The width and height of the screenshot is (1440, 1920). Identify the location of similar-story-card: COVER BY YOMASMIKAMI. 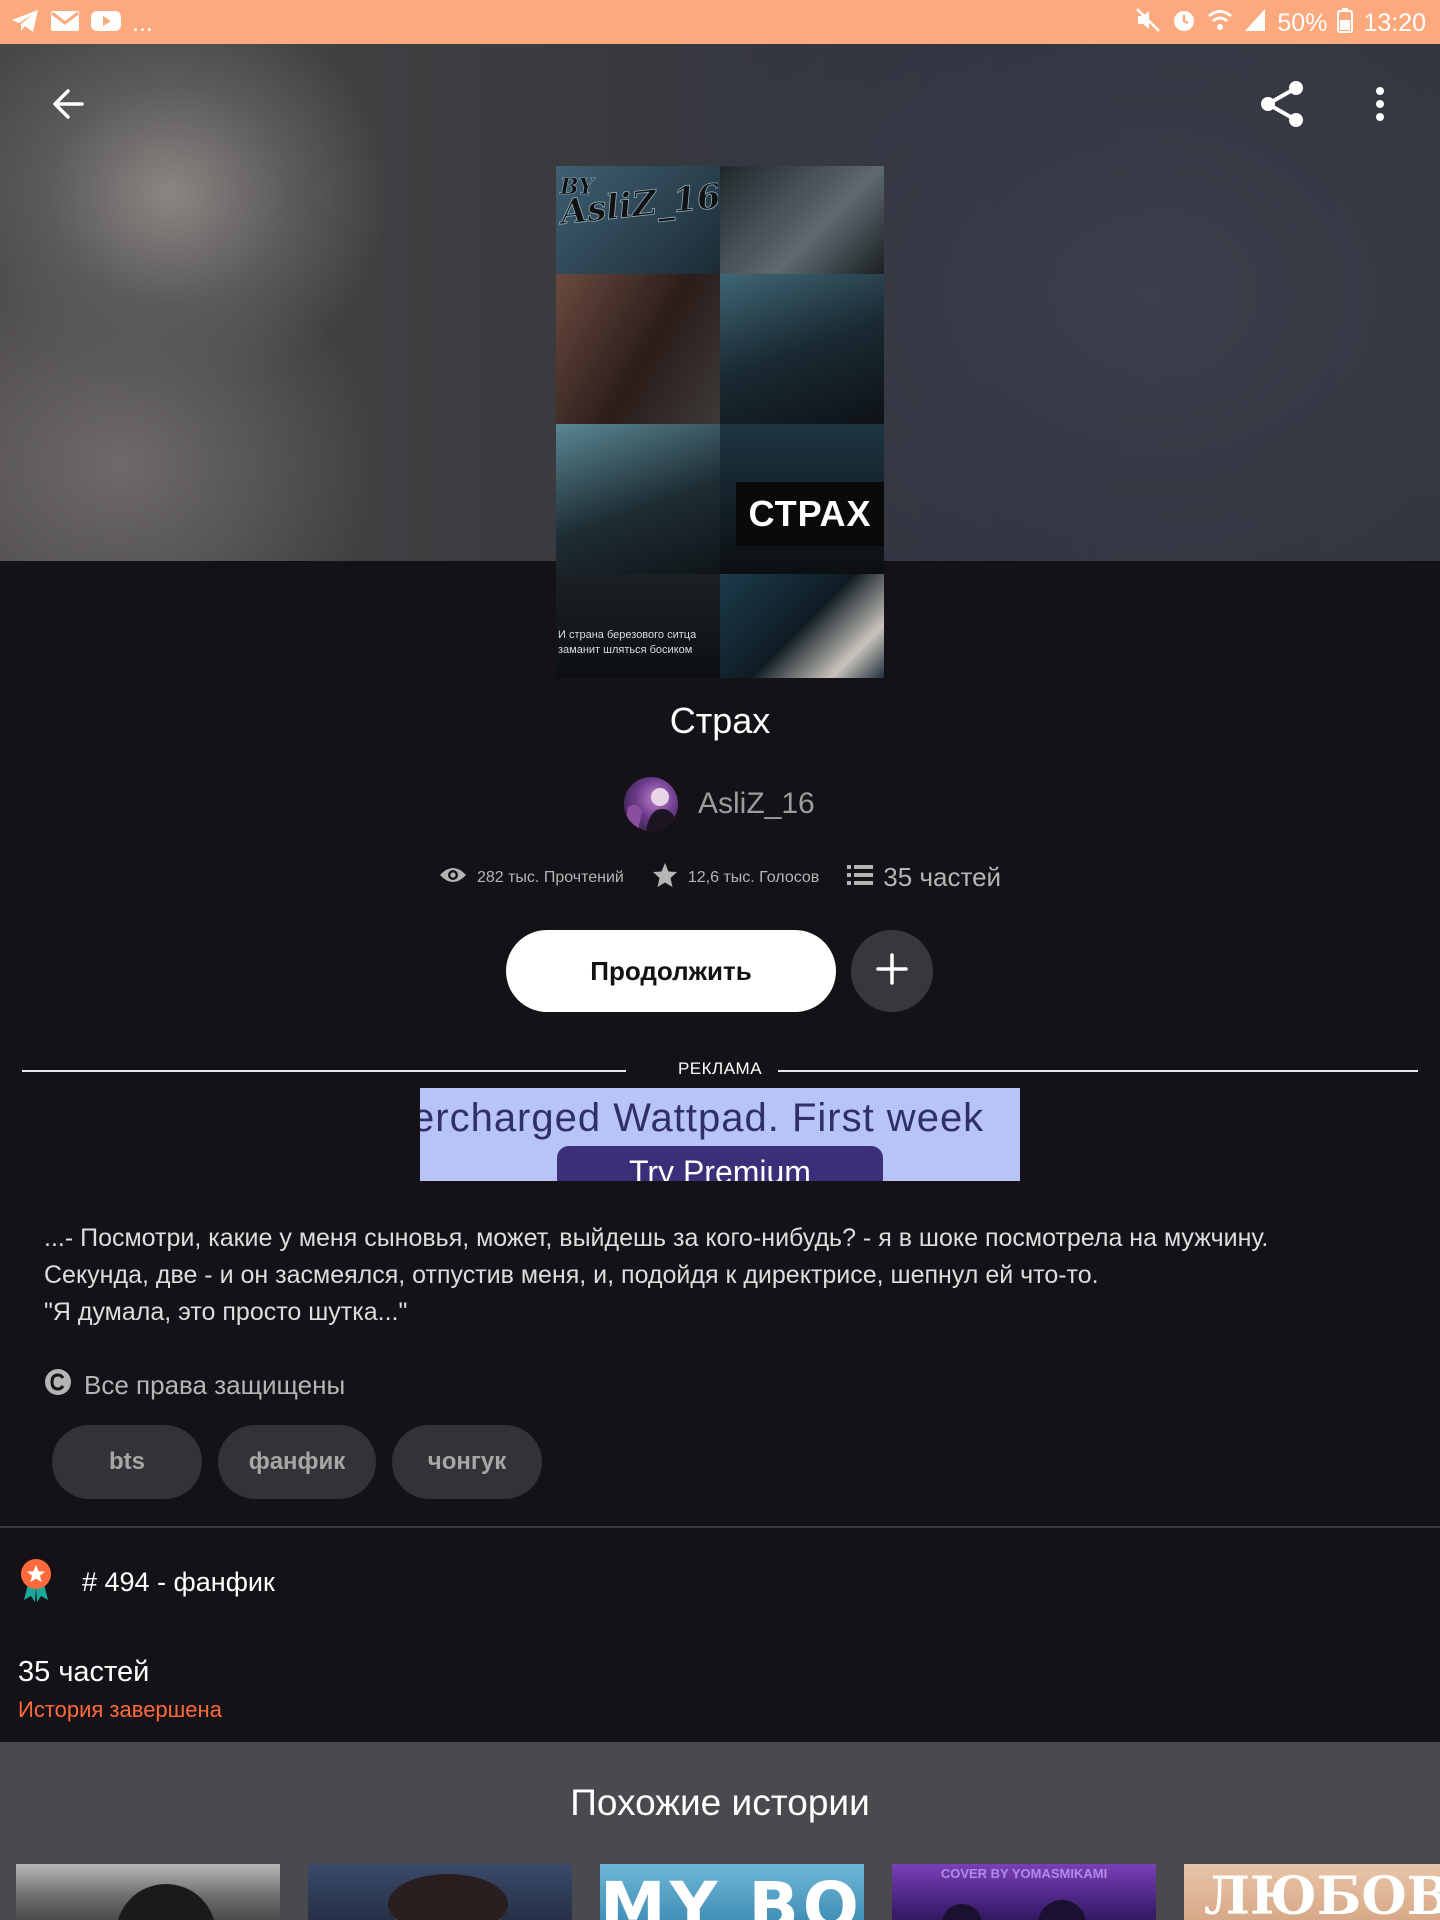
(1024, 1892).